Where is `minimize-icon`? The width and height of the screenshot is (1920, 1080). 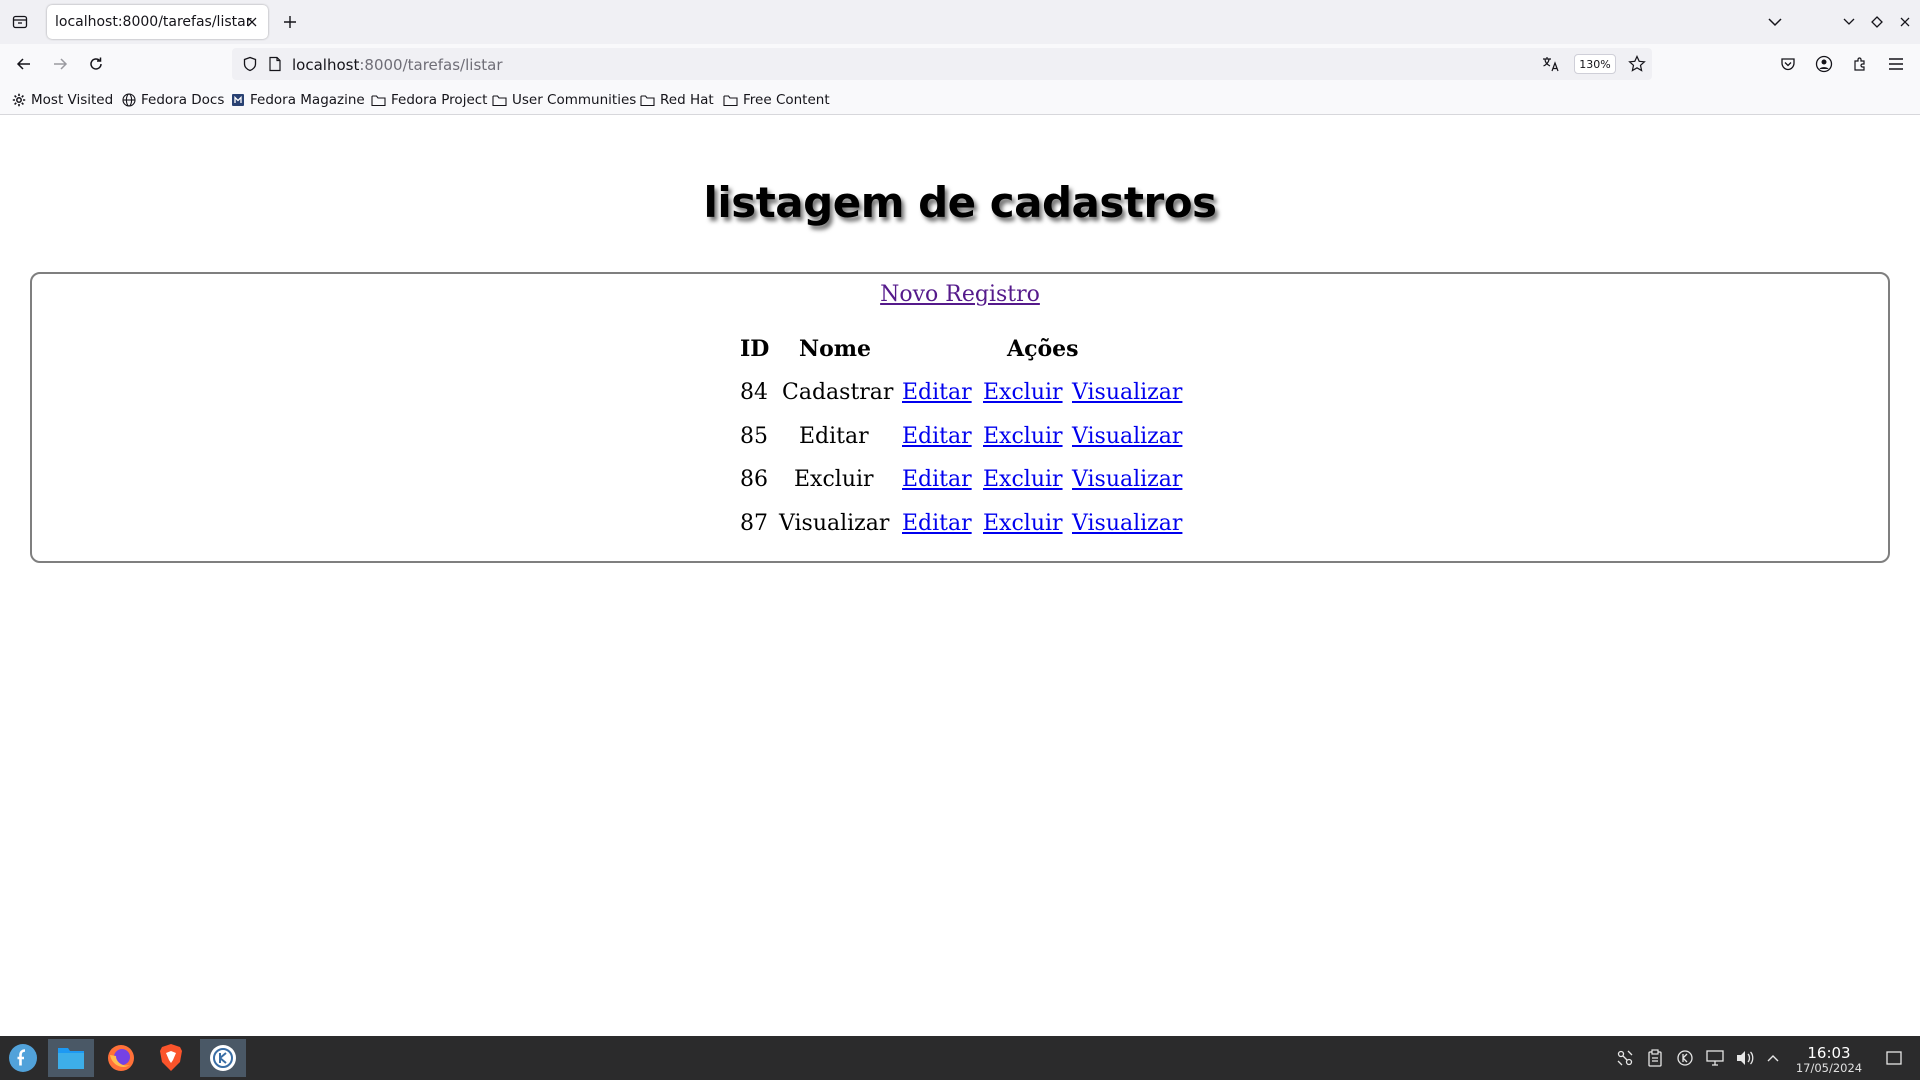
minimize-icon is located at coordinates (1849, 22).